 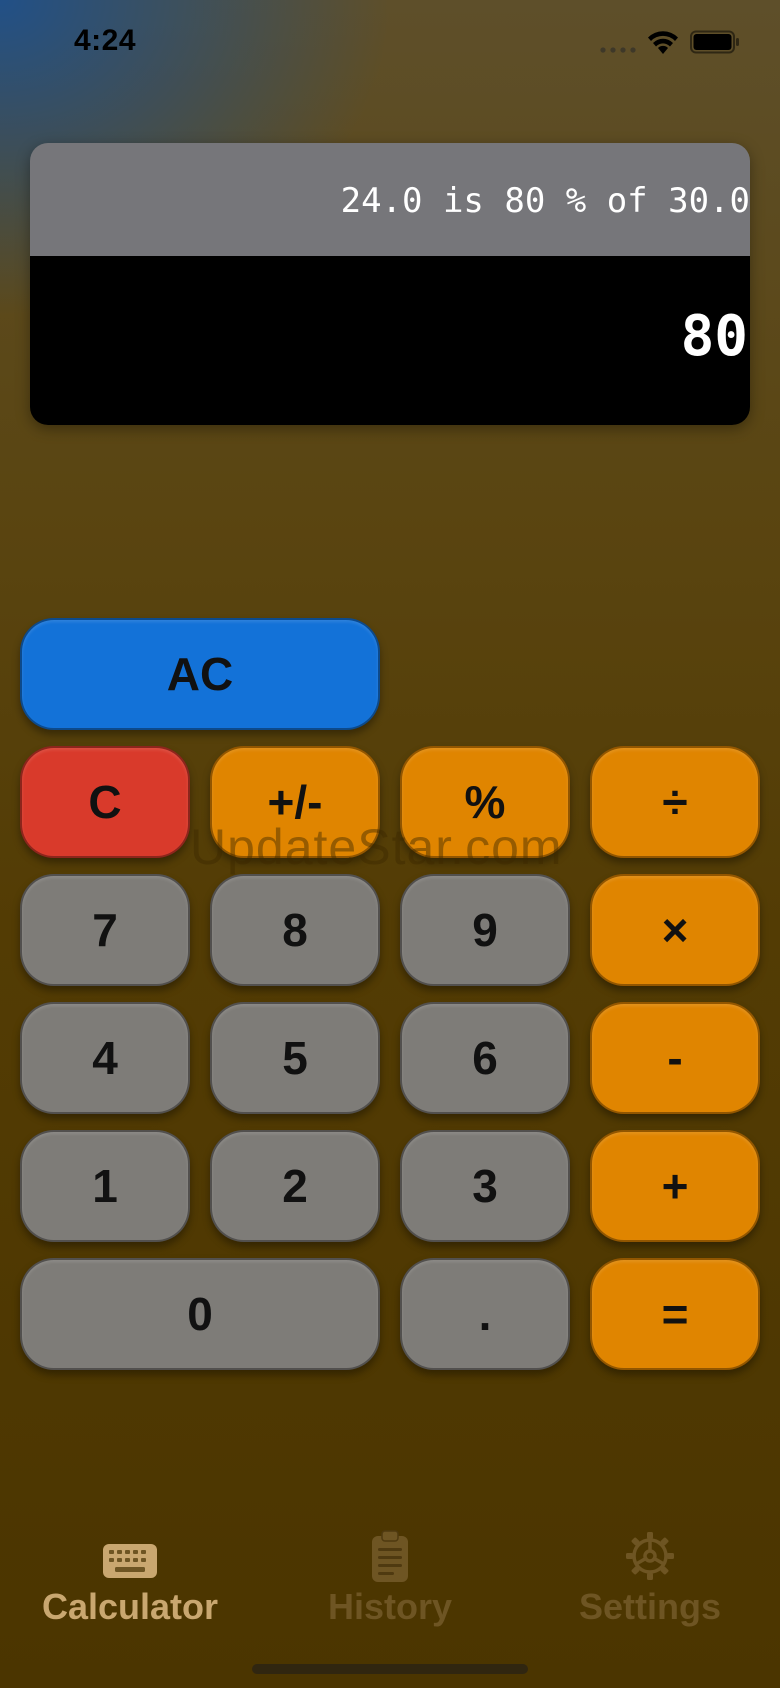 What do you see at coordinates (545, 201) in the screenshot?
I see `expression-text: 24.0 is 80 % of 30.0` at bounding box center [545, 201].